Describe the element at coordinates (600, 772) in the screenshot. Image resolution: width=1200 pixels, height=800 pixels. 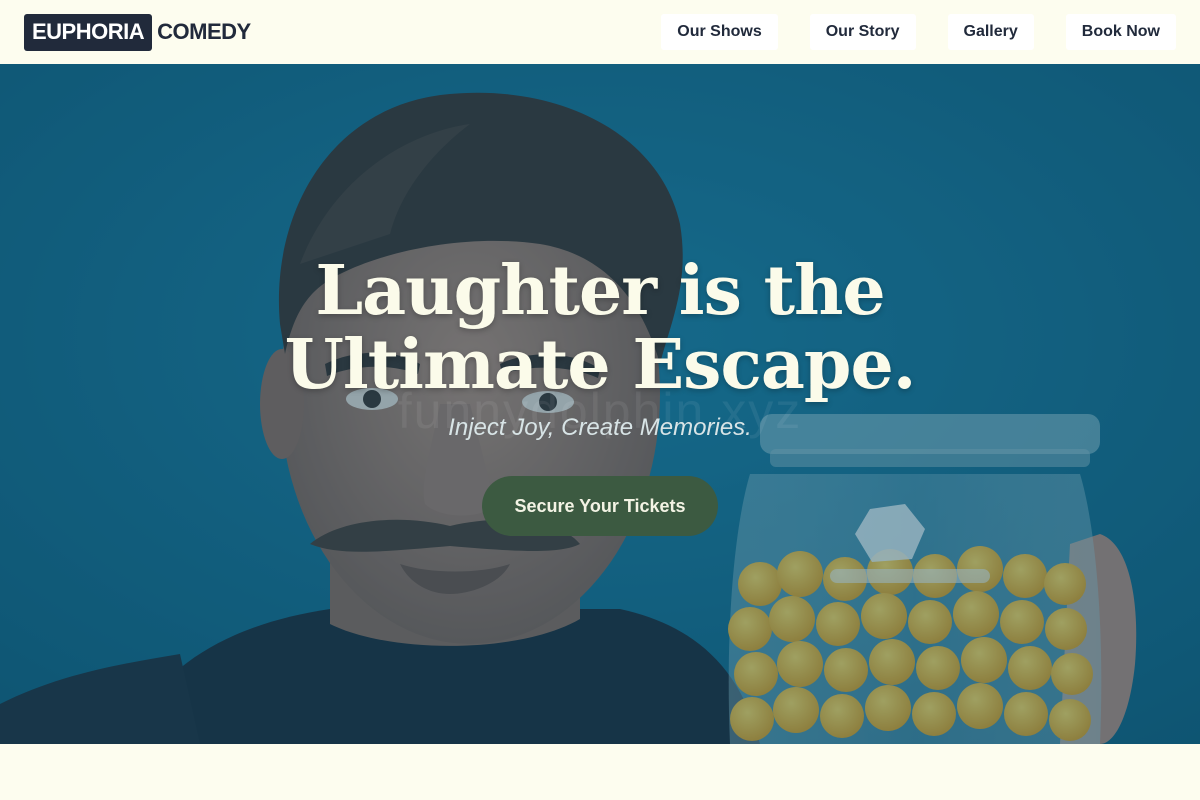
I see `content-section-top` at that location.